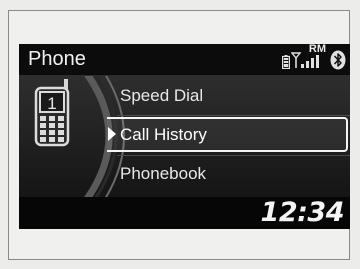 The width and height of the screenshot is (360, 269). Describe the element at coordinates (338, 60) in the screenshot. I see `bluetooth-icon` at that location.